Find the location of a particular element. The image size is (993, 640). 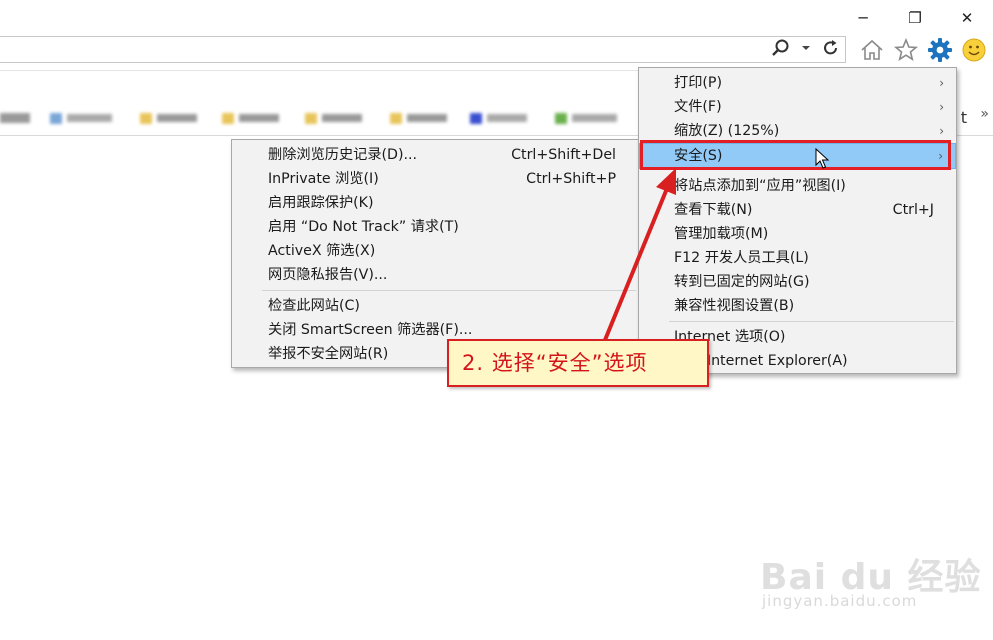

annotation-callout: 2. 选择“安全”选项 is located at coordinates (578, 363).